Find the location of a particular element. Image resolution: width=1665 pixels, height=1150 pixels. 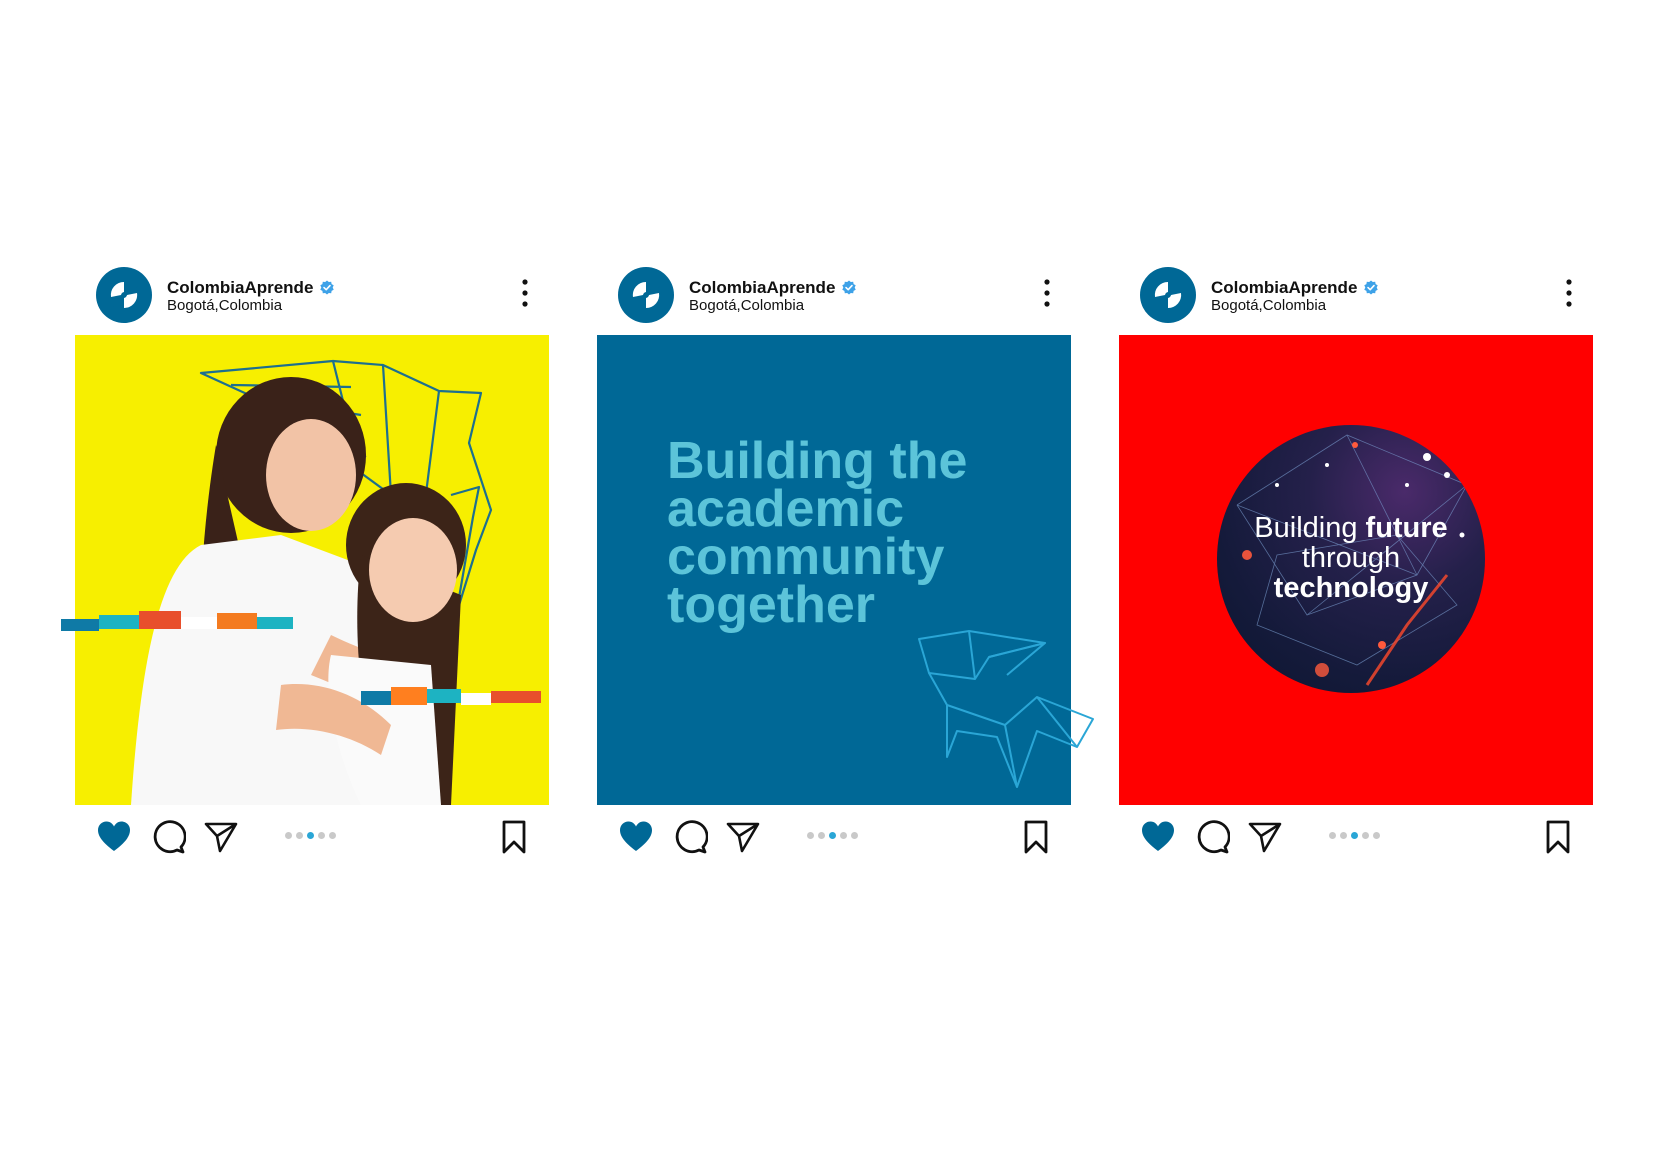

post-image: Building the academic community together is located at coordinates (845, 570).